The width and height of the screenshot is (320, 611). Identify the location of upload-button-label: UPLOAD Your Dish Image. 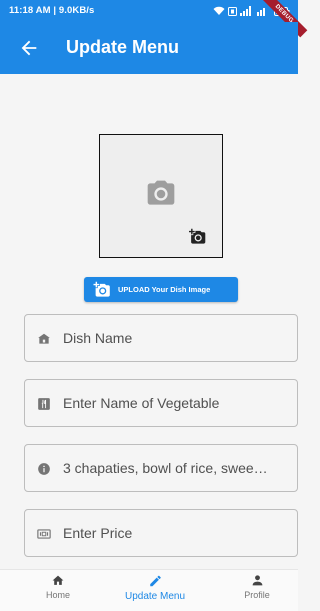
(164, 289).